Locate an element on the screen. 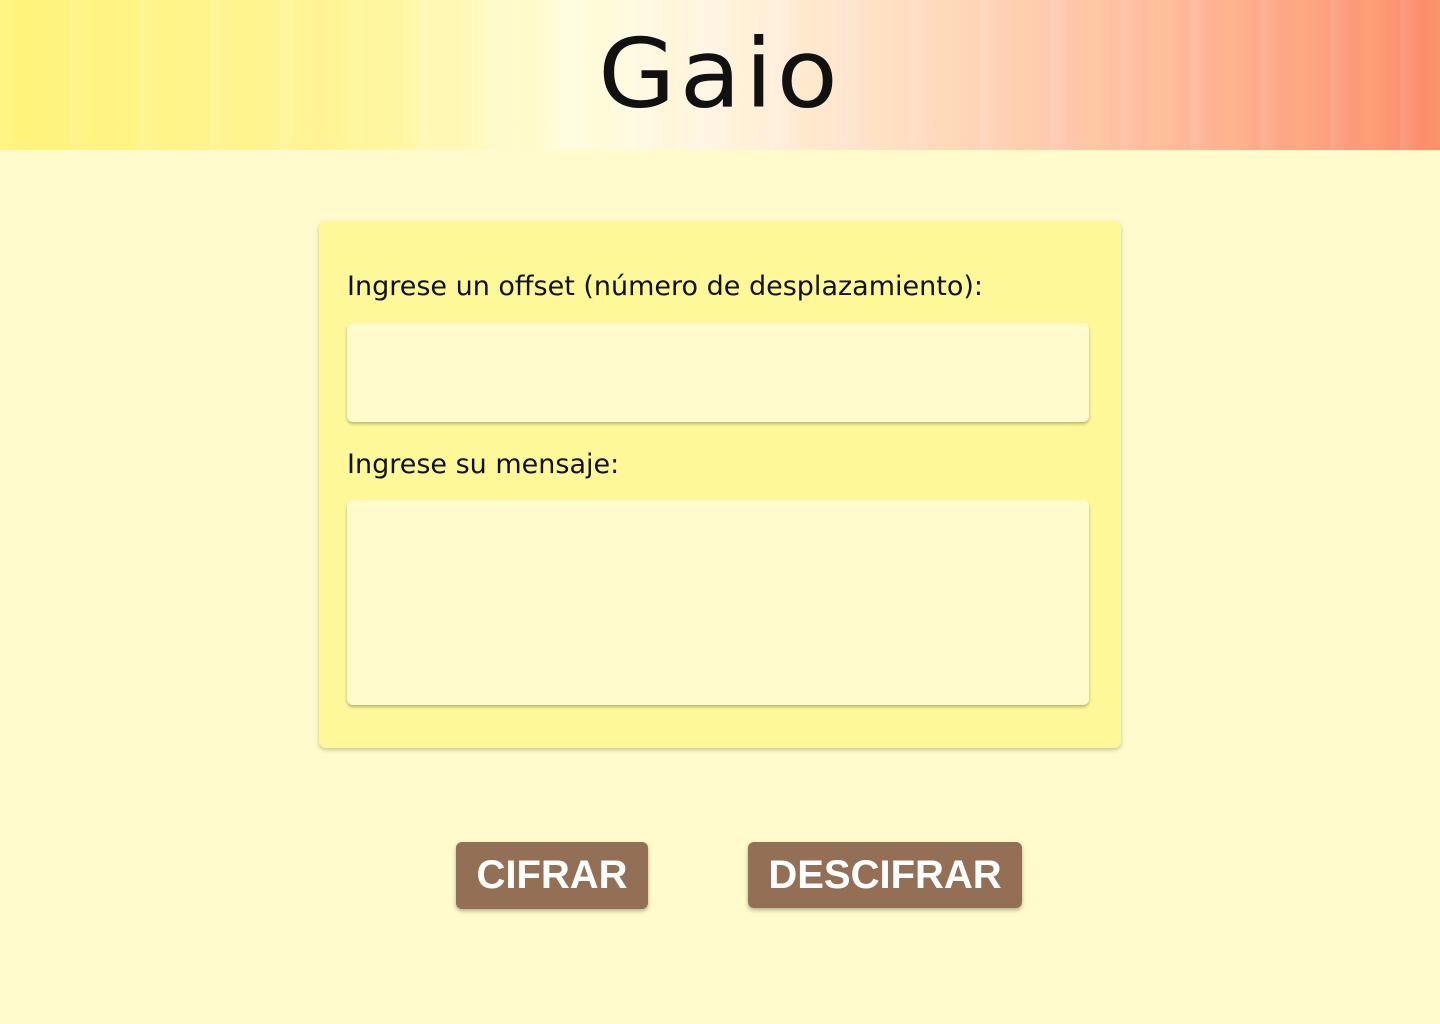 This screenshot has width=1440, height=1024. message-label: Ingrese su mensaje: is located at coordinates (483, 464).